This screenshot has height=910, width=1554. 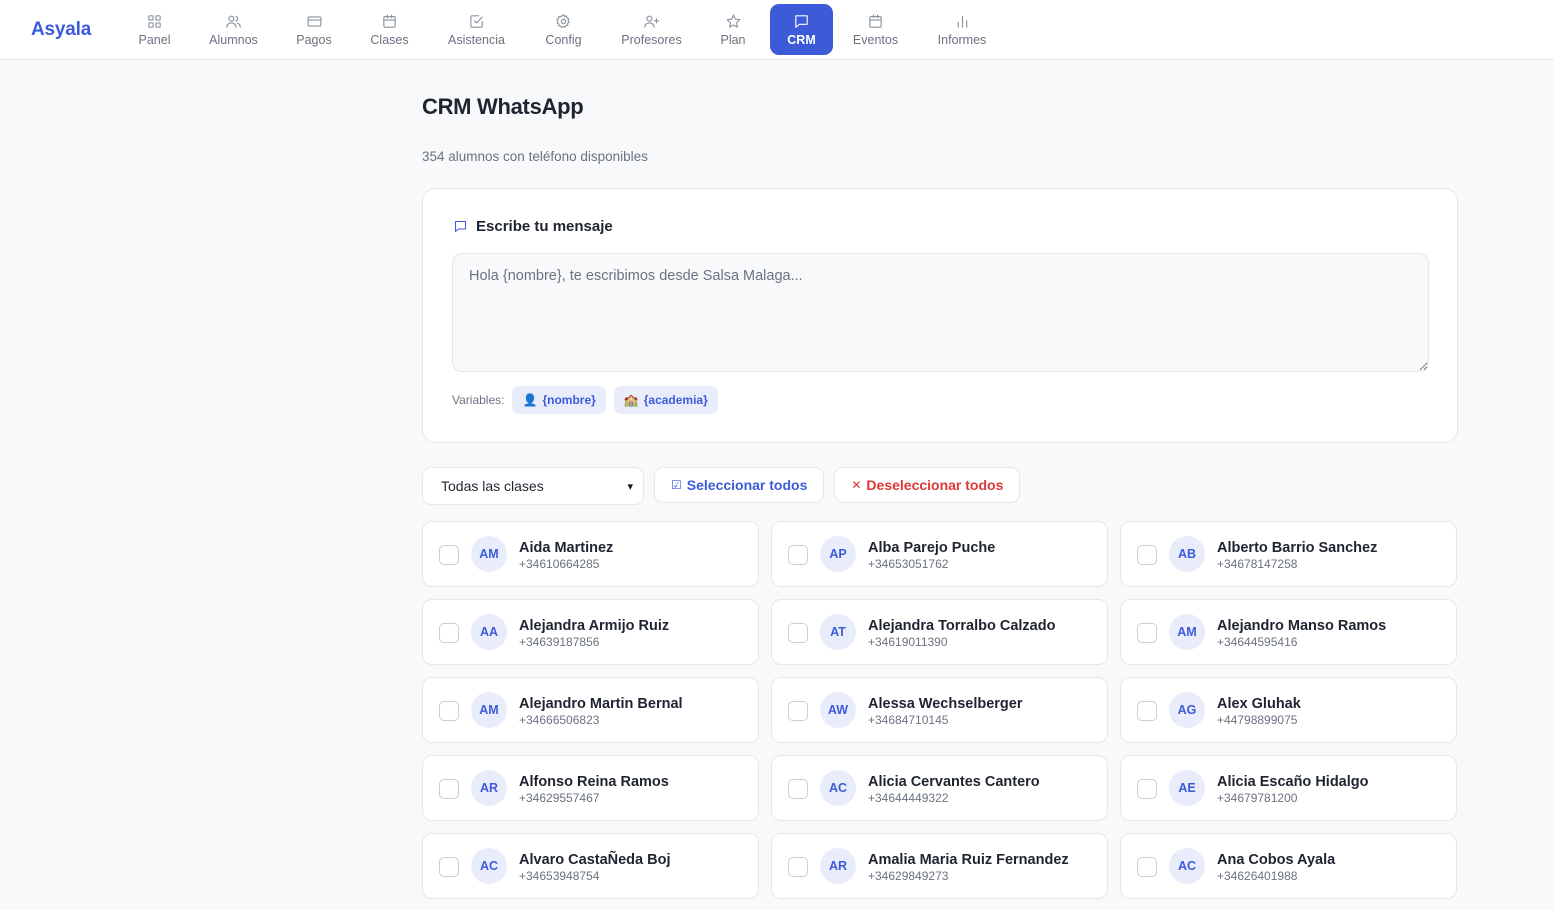 I want to click on avatar: AE, so click(x=1187, y=788).